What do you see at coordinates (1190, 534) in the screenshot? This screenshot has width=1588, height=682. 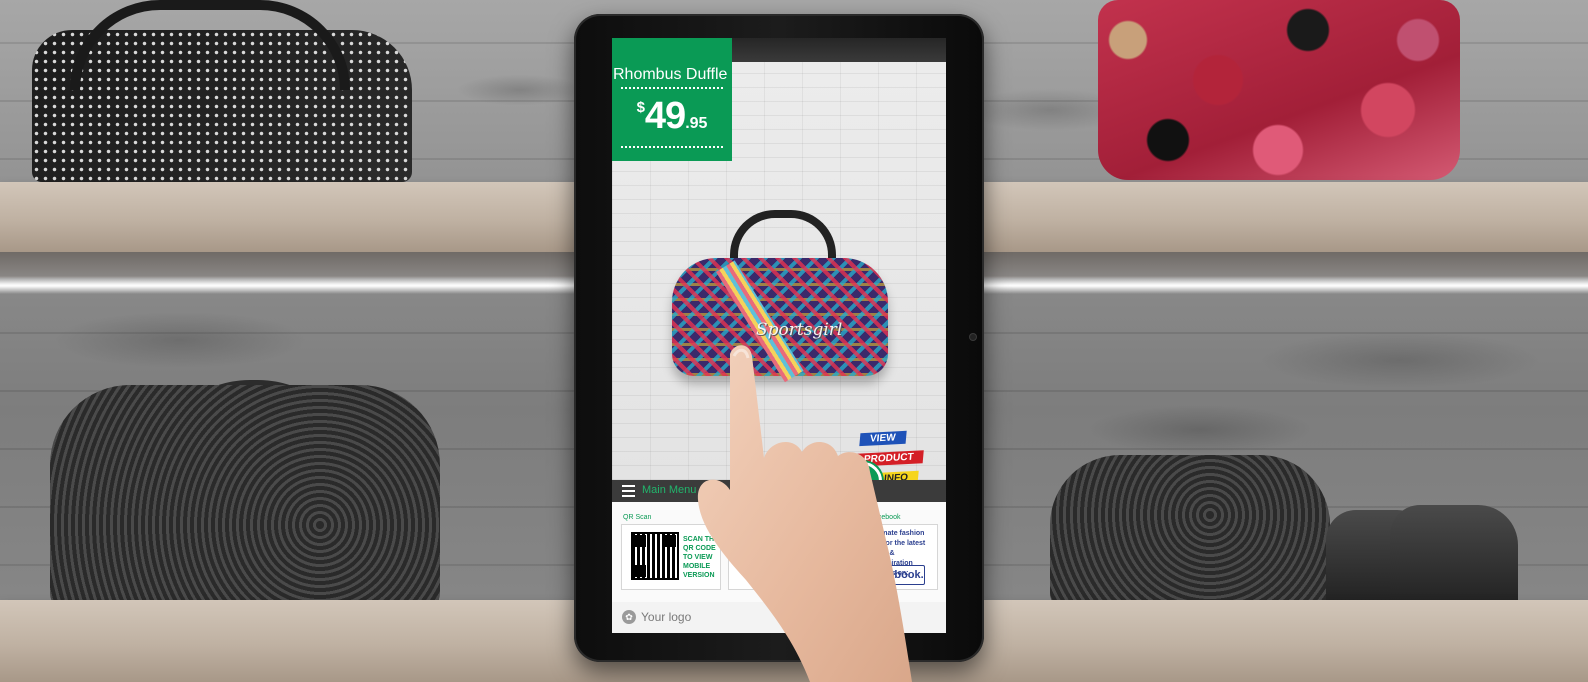 I see `ruffle-handbag-right` at bounding box center [1190, 534].